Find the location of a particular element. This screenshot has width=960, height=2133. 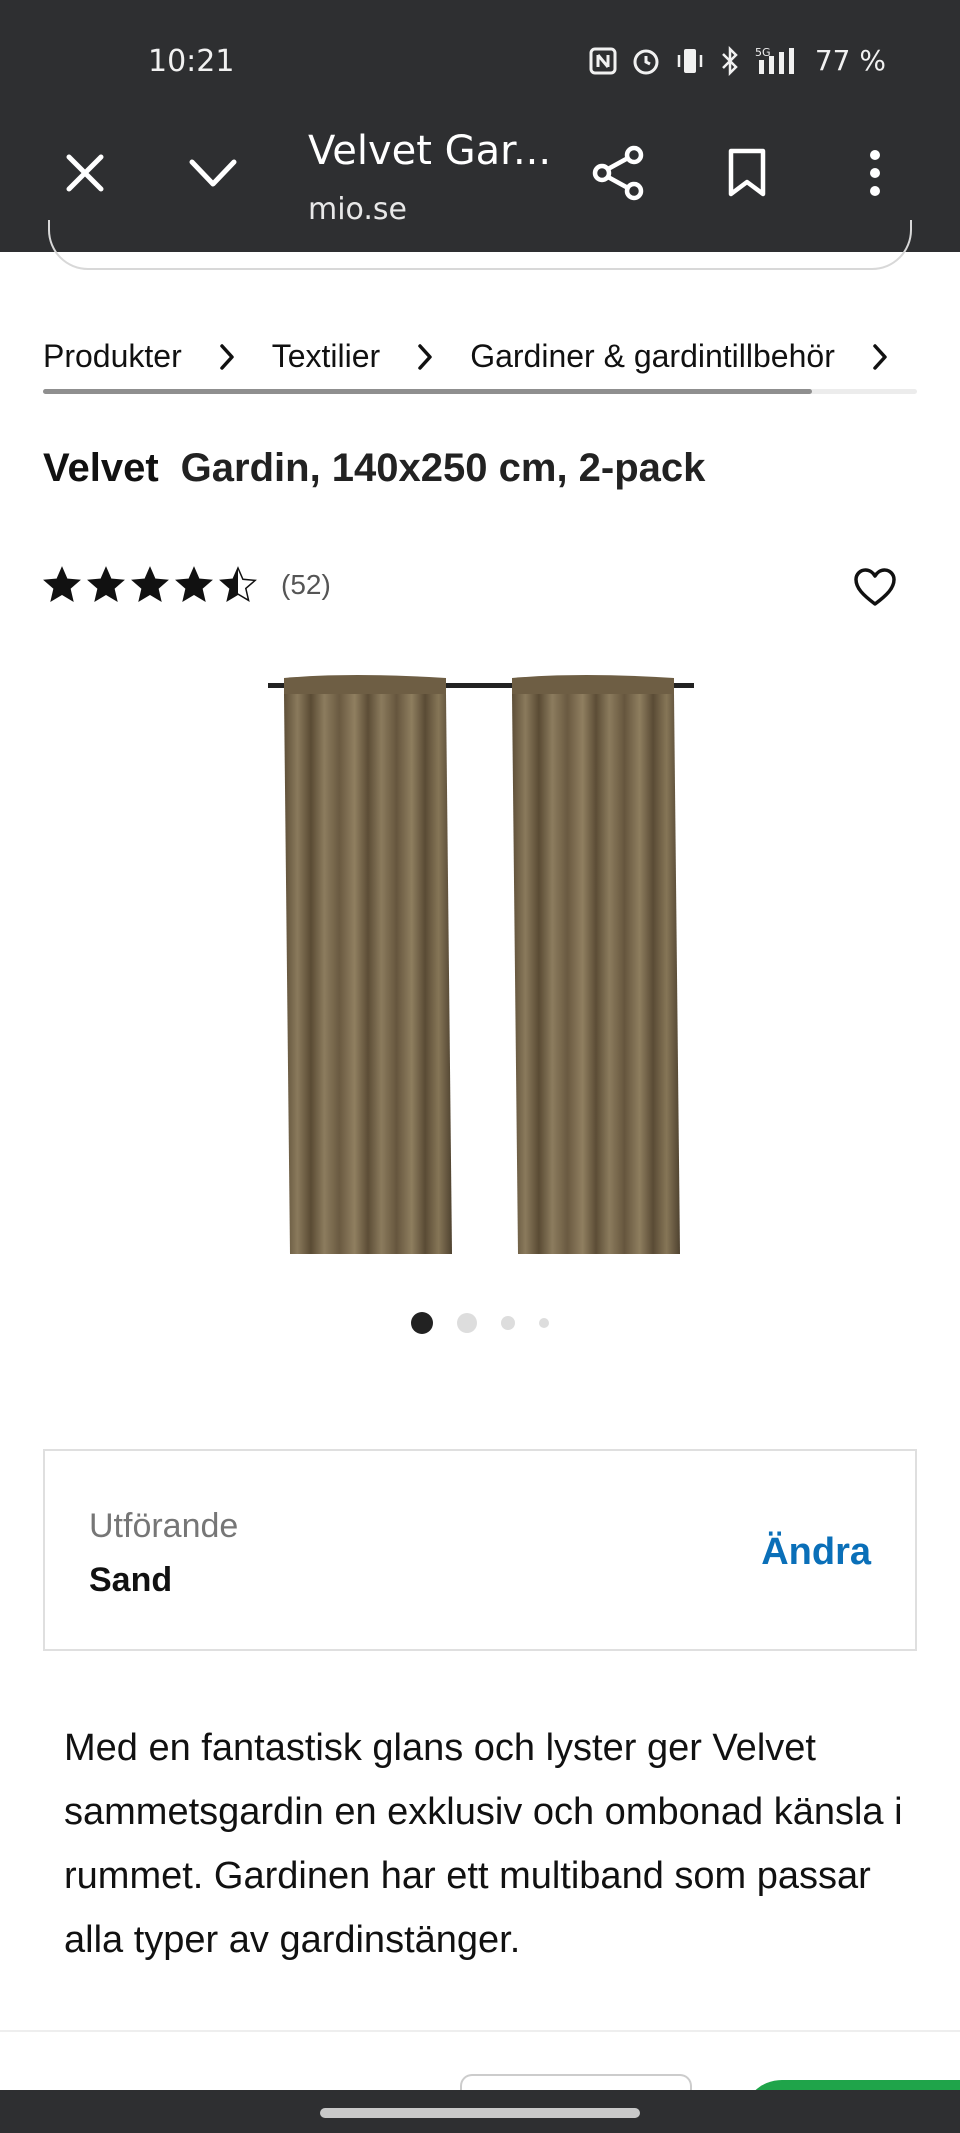

rating-stars is located at coordinates (150, 585).